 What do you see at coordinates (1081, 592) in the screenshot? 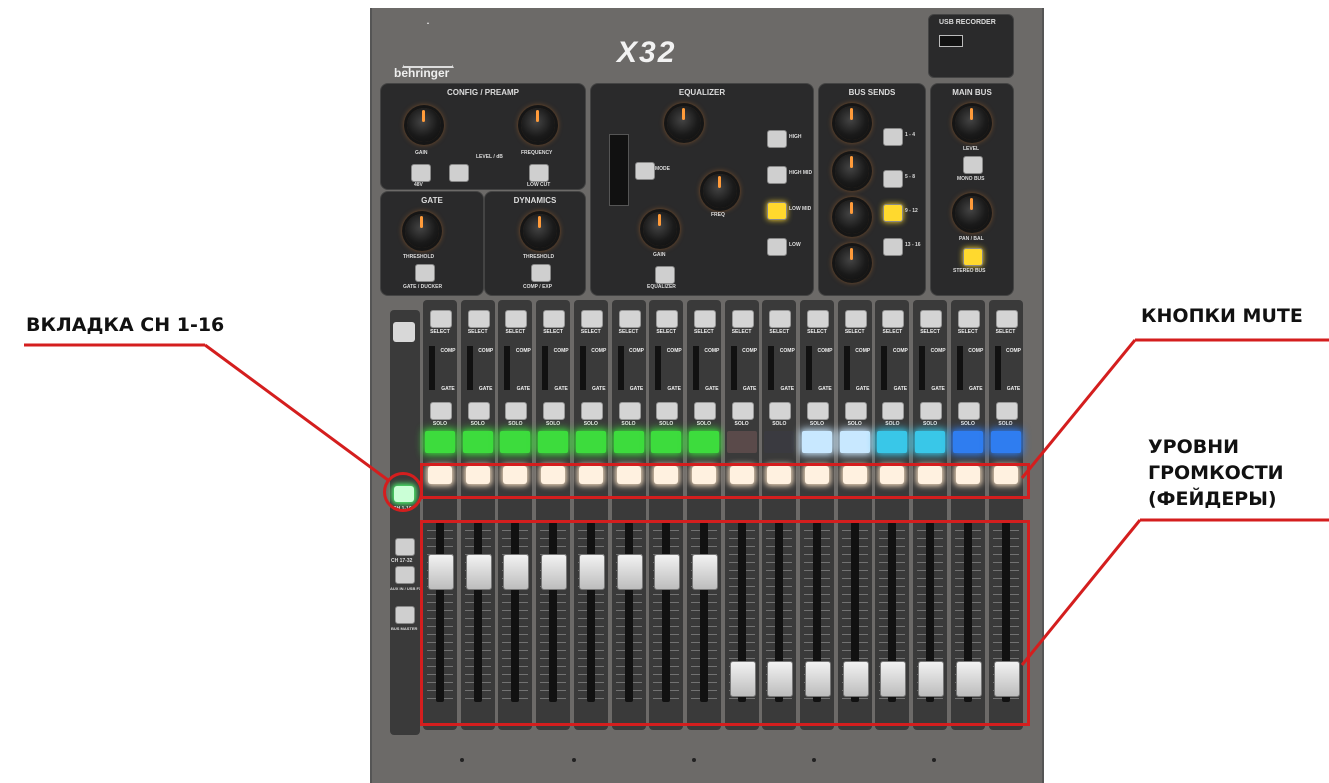
I see `faders-pointer-diag` at bounding box center [1081, 592].